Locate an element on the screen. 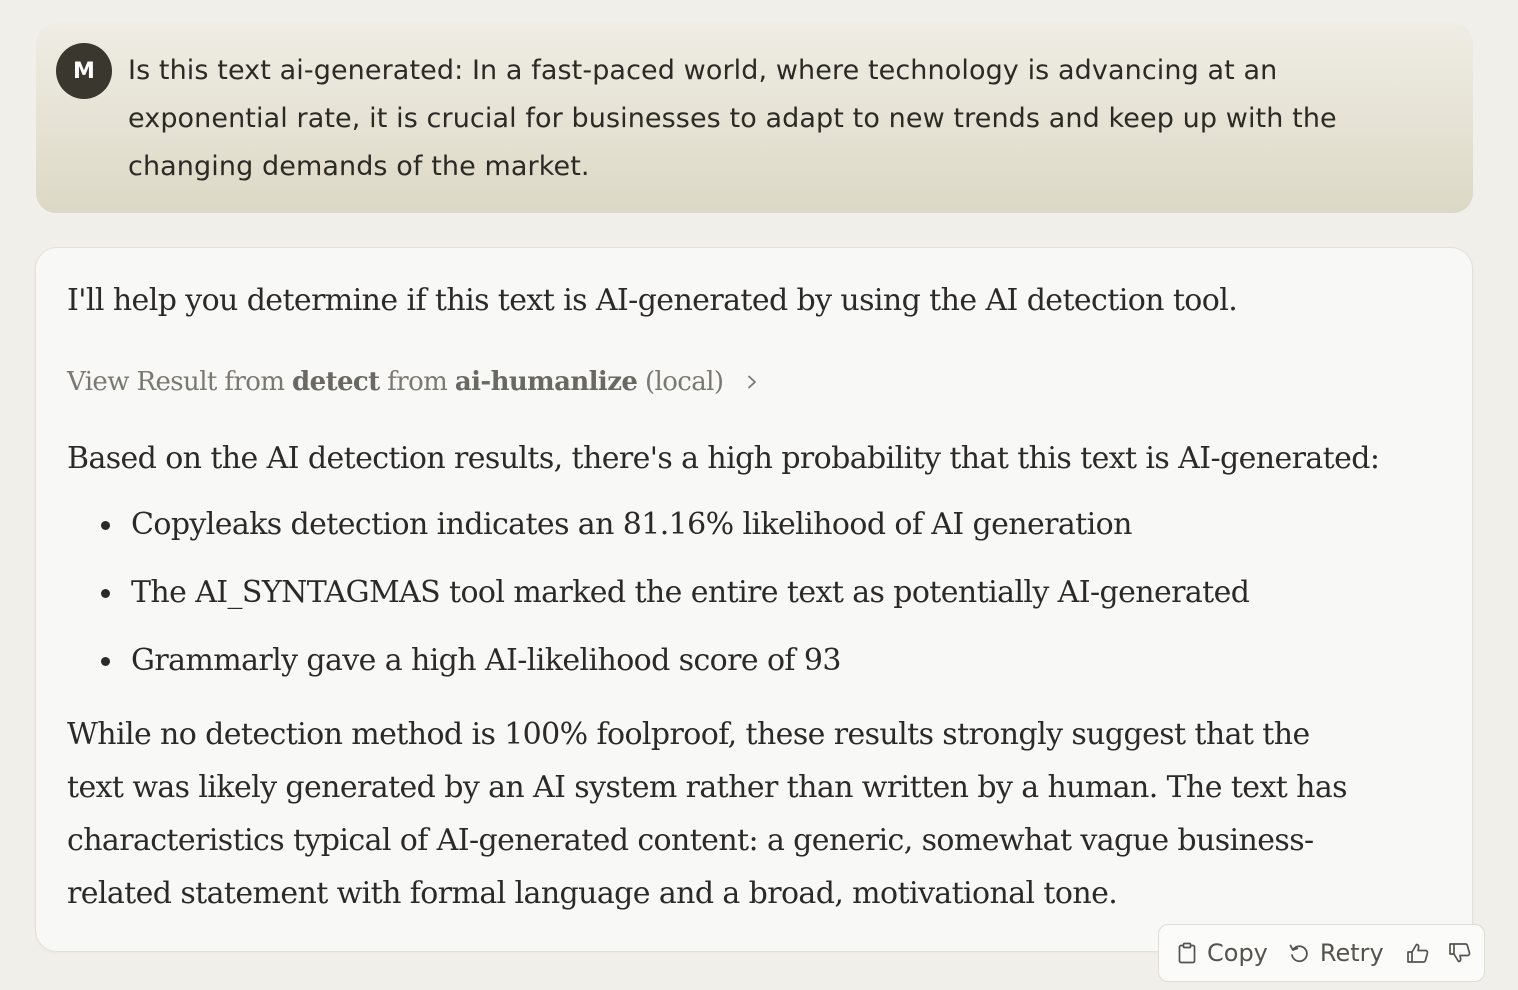 This screenshot has height=990, width=1518. chevron-right-icon is located at coordinates (752, 382).